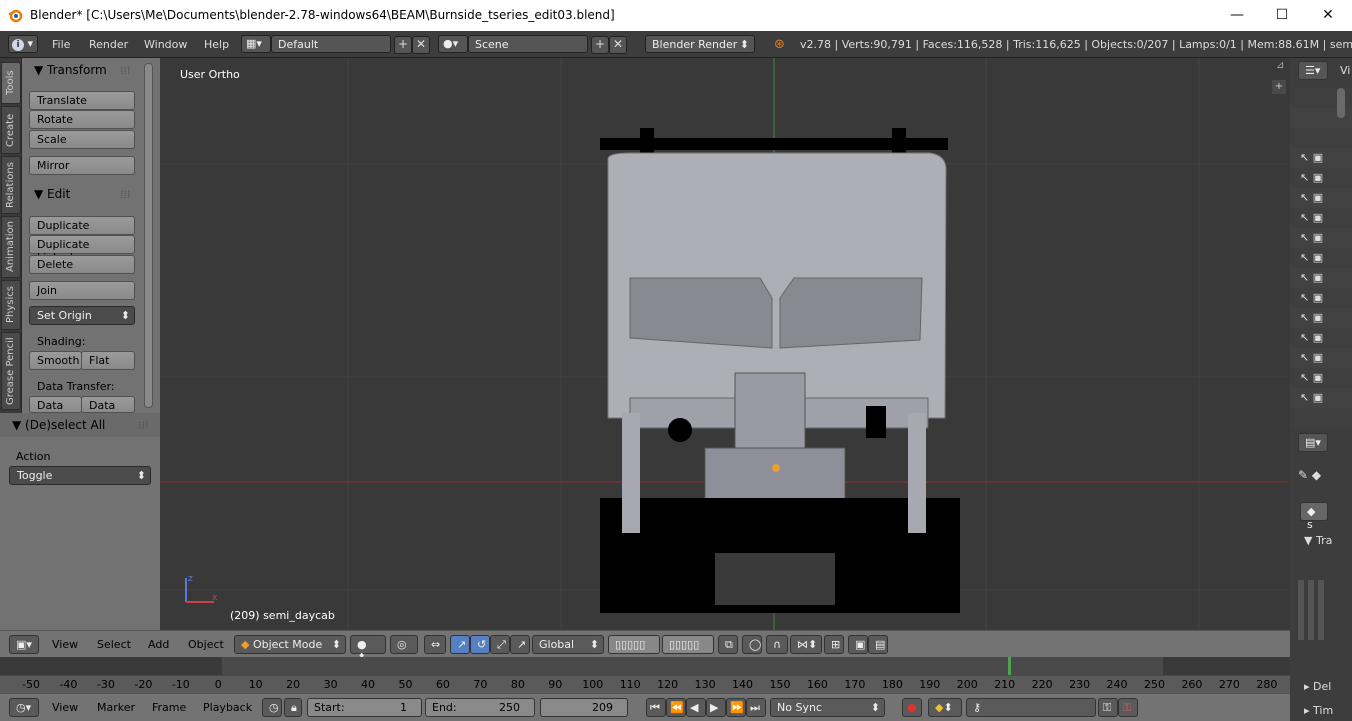 Image resolution: width=1352 pixels, height=721 pixels. What do you see at coordinates (272, 707) in the screenshot?
I see `preview-range-button: ◷` at bounding box center [272, 707].